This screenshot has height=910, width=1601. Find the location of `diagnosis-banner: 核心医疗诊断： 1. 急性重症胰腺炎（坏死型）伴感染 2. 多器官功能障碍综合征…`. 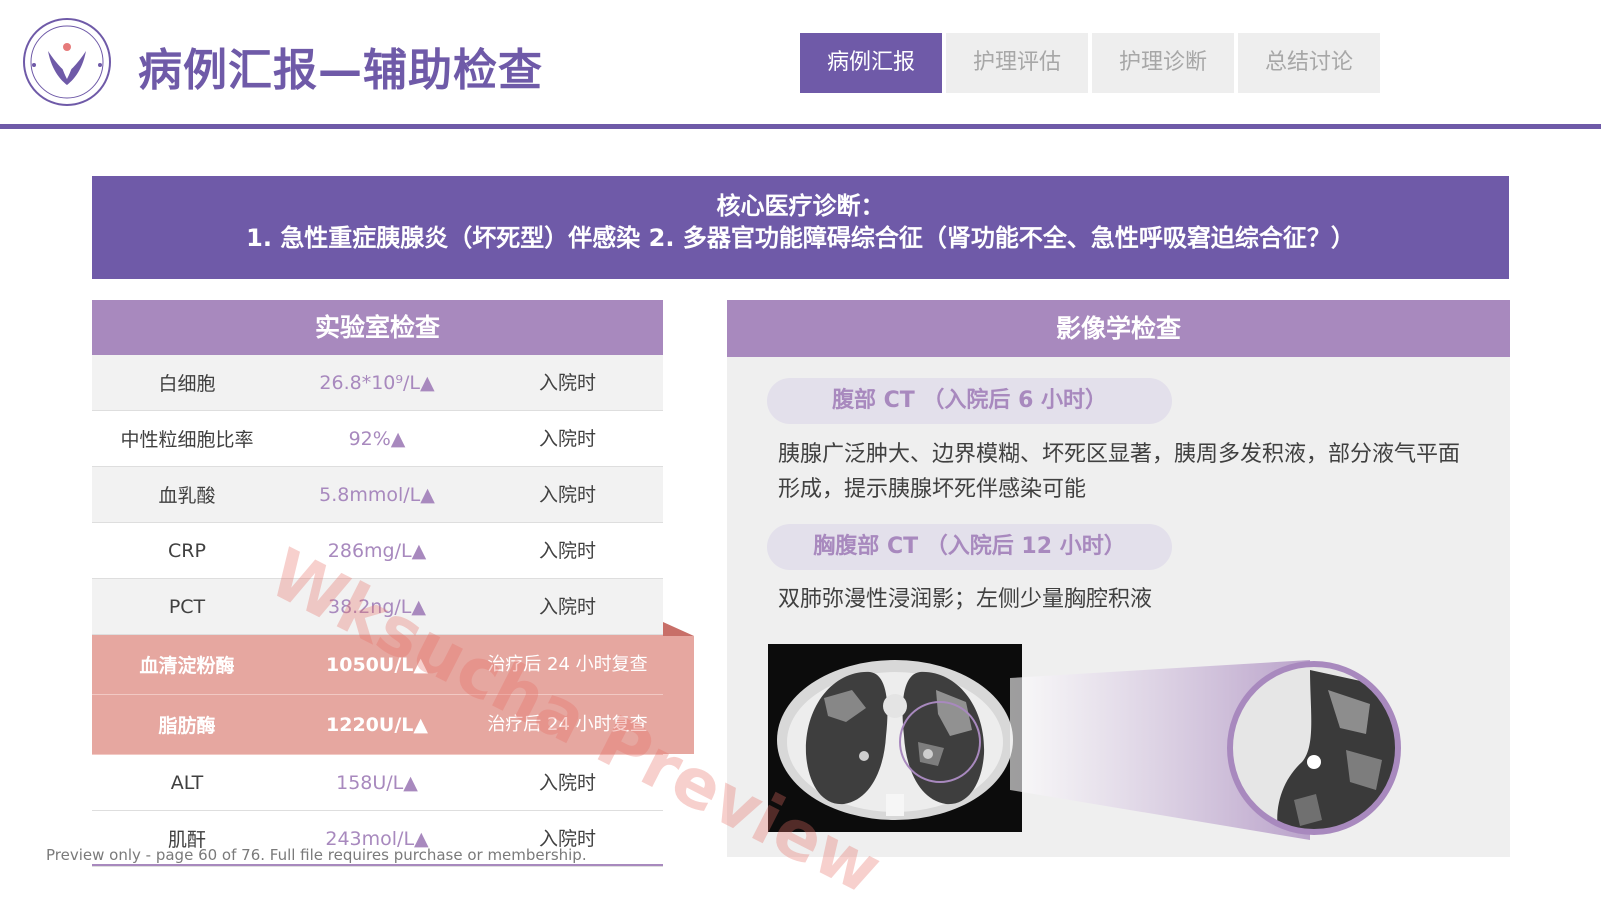

diagnosis-banner: 核心医疗诊断： 1. 急性重症胰腺炎（坏死型）伴感染 2. 多器官功能障碍综合征… is located at coordinates (800, 227).